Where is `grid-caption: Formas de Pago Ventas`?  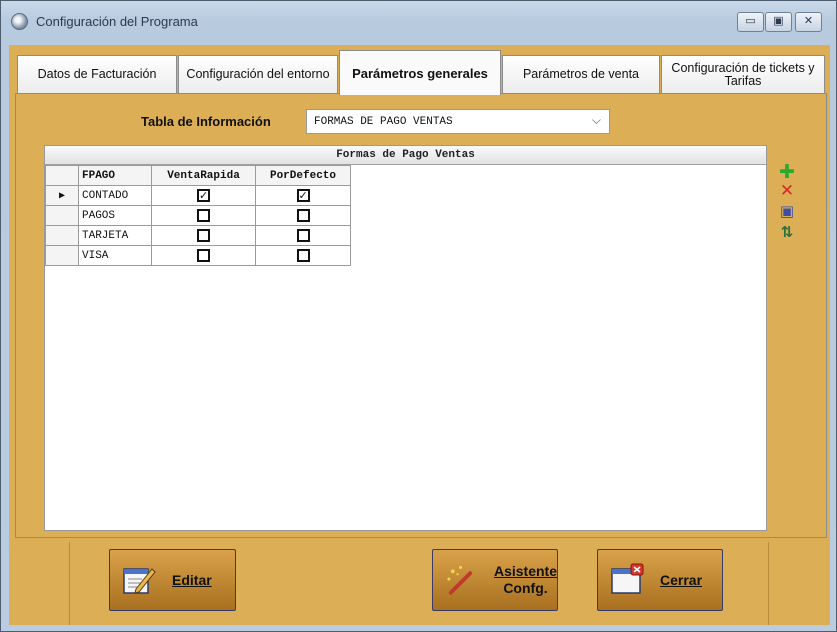 grid-caption: Formas de Pago Ventas is located at coordinates (405, 155).